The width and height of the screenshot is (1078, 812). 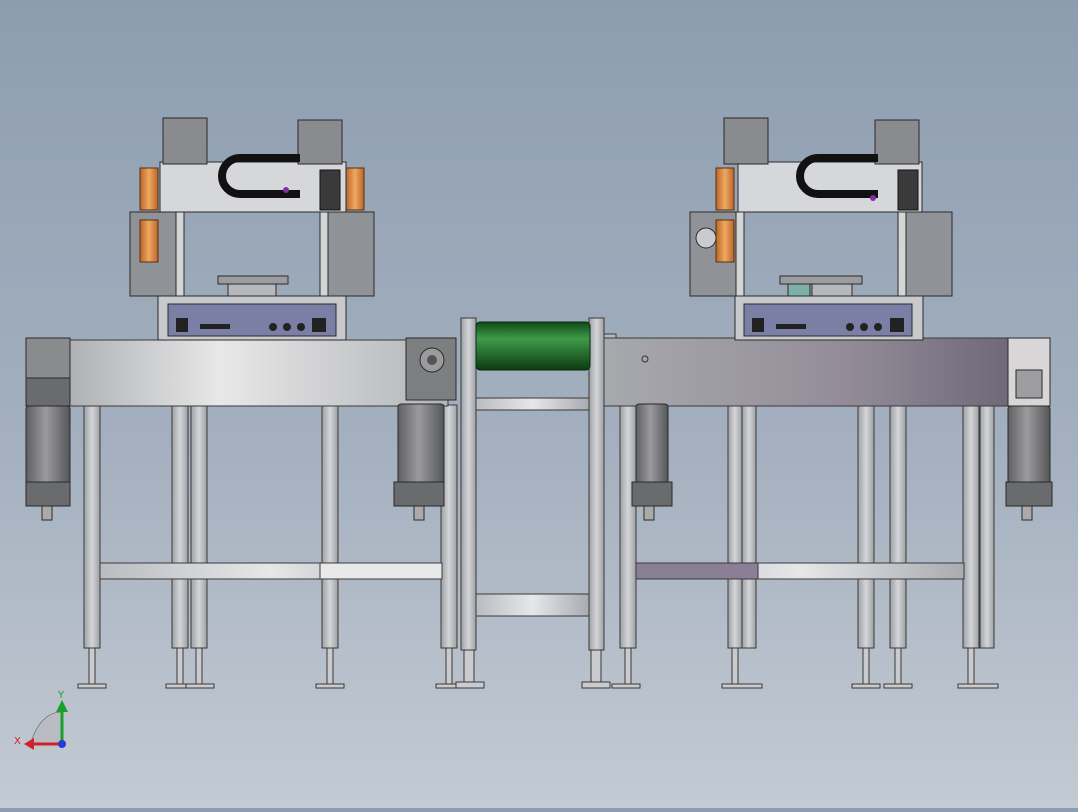 I want to click on right-control-panel, so click(x=828, y=320).